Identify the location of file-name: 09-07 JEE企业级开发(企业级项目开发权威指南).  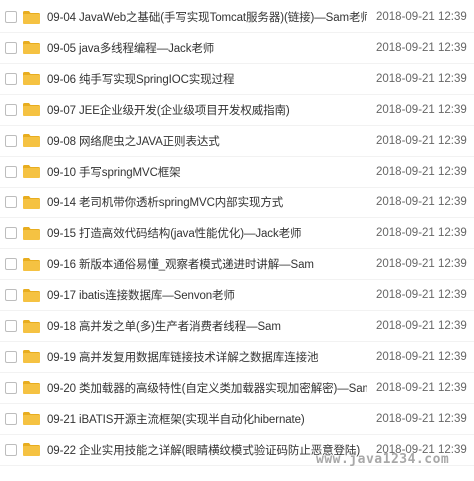
(207, 110).